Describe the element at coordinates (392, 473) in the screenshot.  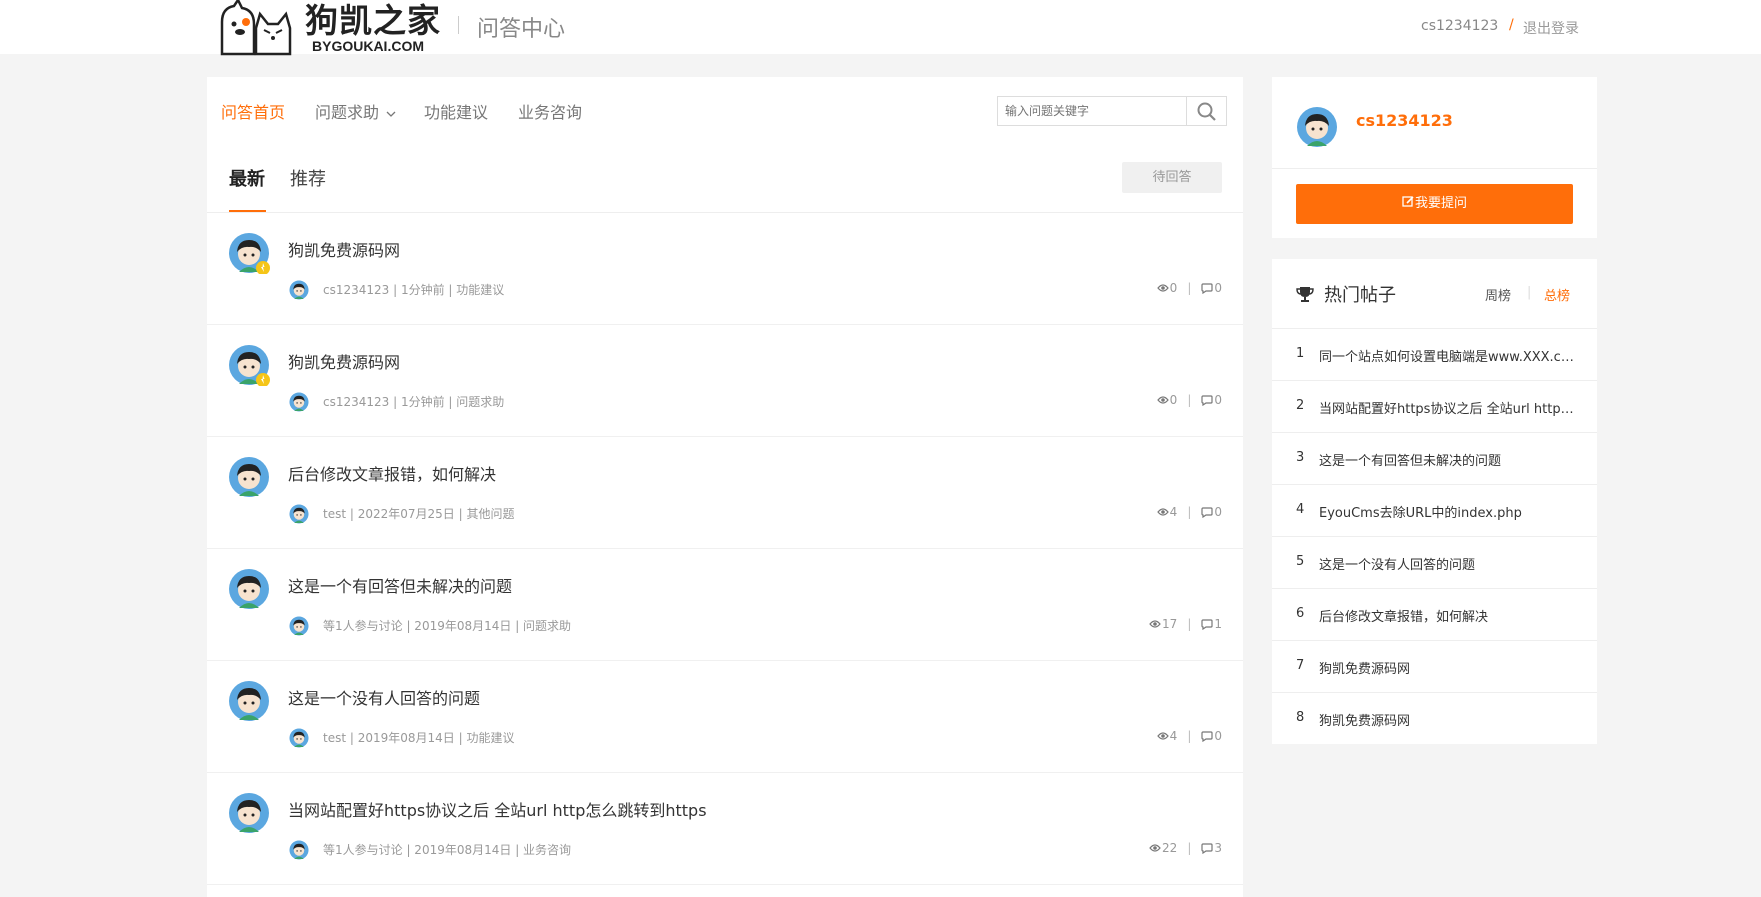
I see `question-title: 后台修改文章报错，如何解决` at that location.